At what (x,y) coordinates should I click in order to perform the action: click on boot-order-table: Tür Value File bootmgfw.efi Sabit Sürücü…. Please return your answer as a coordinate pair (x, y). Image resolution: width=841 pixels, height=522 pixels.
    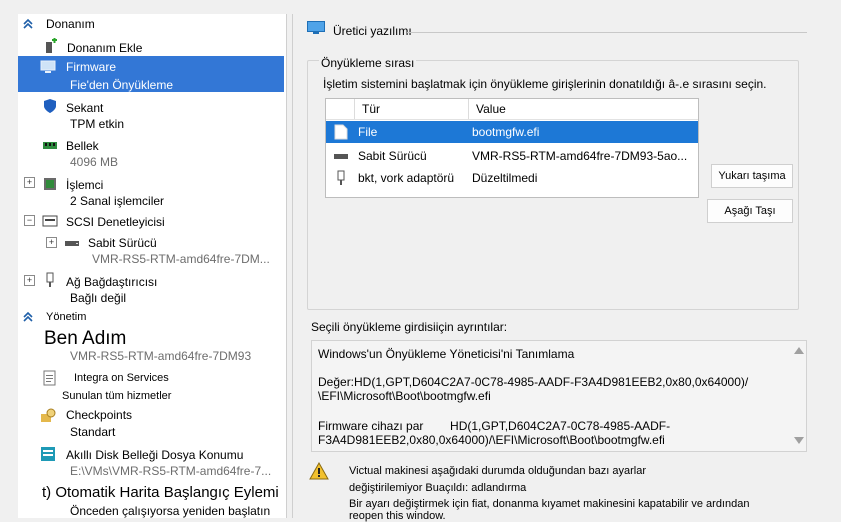
    Looking at the image, I should click on (512, 148).